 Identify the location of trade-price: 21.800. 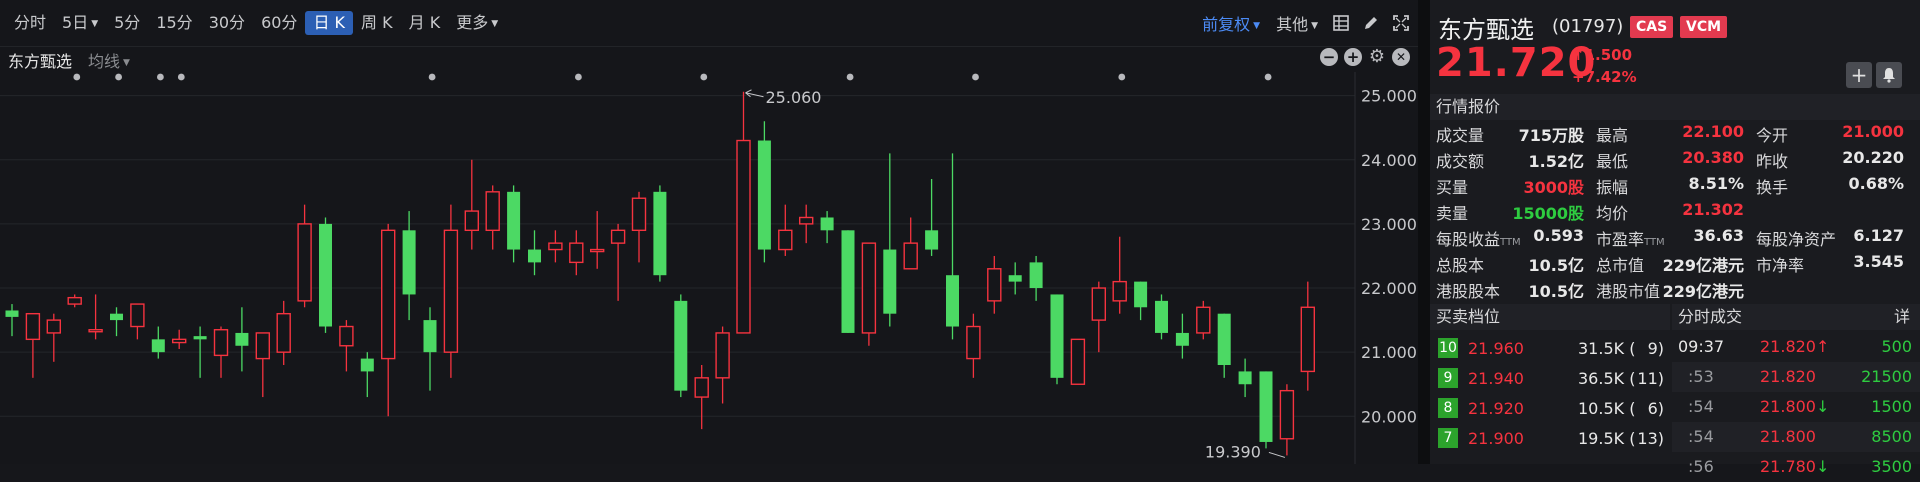
(1788, 436).